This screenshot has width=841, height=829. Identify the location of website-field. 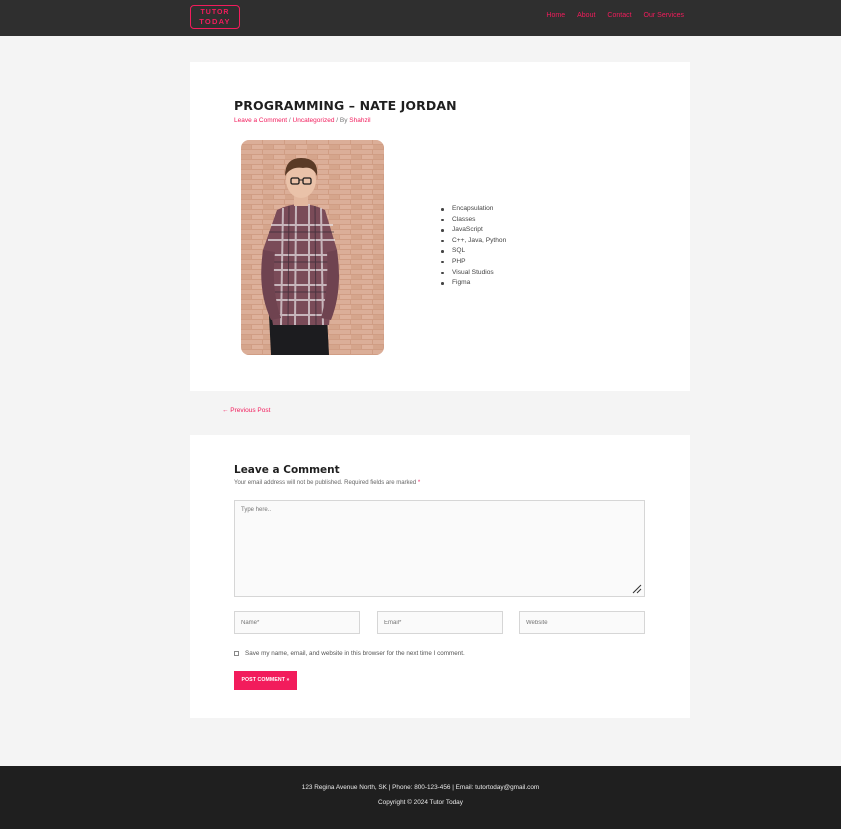
(582, 622).